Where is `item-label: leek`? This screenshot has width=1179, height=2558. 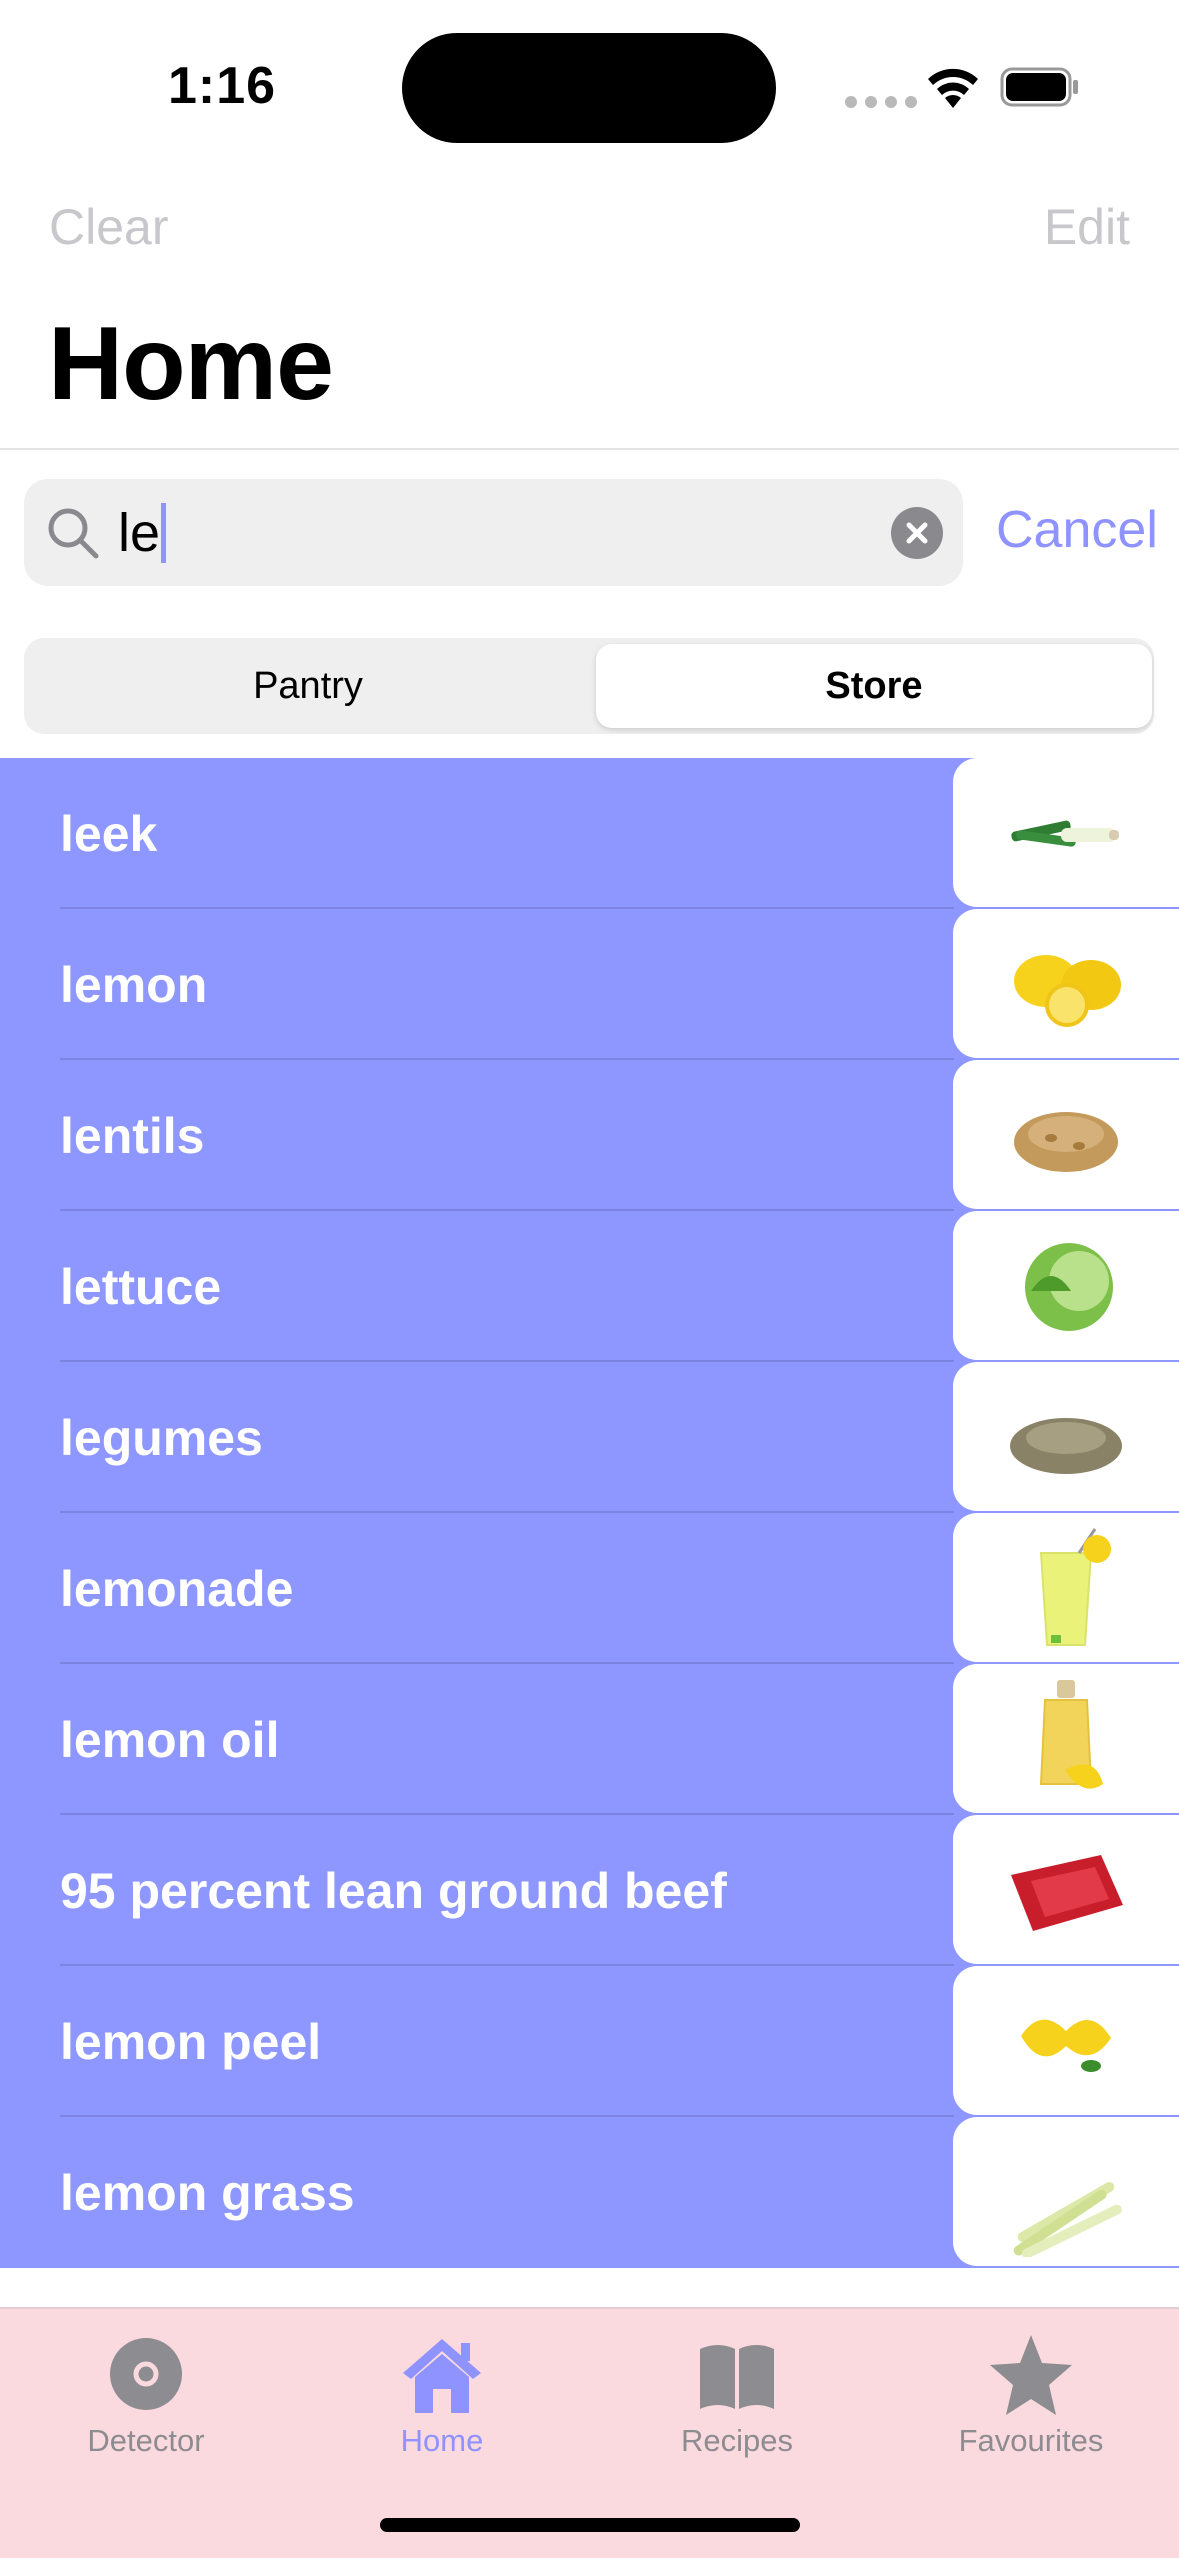
item-label: leek is located at coordinates (109, 833).